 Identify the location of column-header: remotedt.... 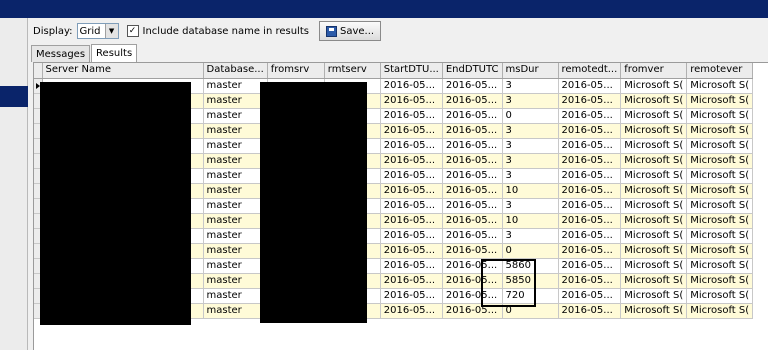
(590, 71).